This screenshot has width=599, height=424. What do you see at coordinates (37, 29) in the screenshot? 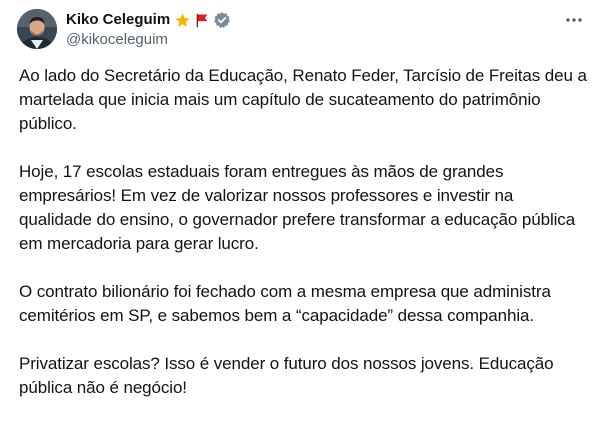
I see `avatar` at bounding box center [37, 29].